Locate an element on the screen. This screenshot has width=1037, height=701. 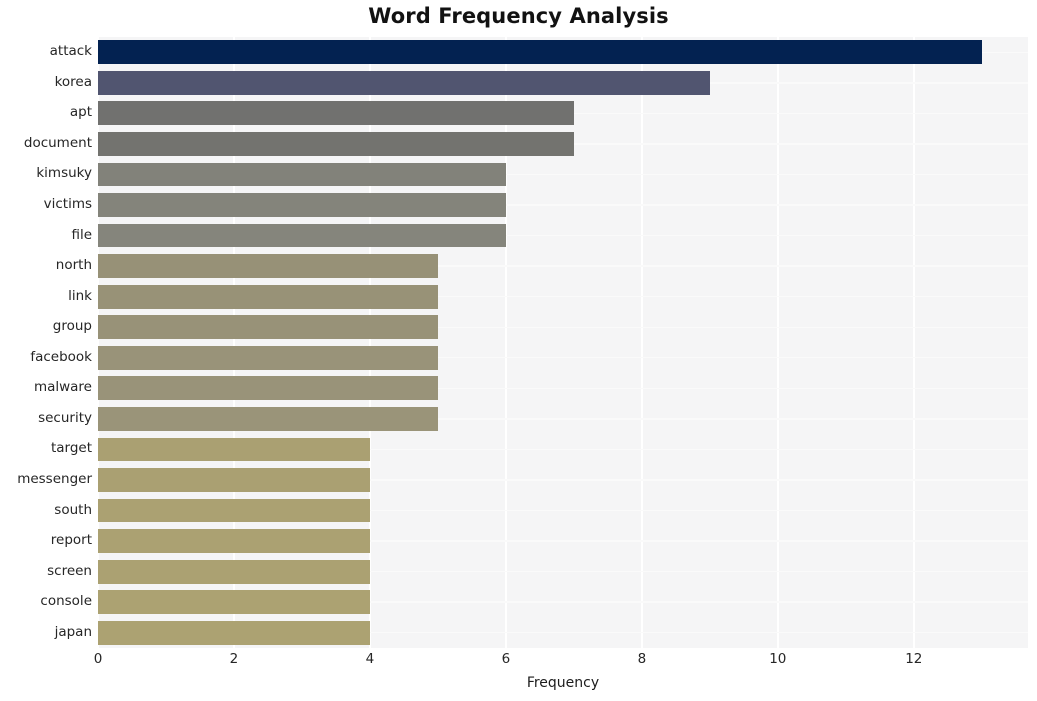
x-axis-tick-labels: 0 2 4 6 8 10 12 is located at coordinates (561, 662).